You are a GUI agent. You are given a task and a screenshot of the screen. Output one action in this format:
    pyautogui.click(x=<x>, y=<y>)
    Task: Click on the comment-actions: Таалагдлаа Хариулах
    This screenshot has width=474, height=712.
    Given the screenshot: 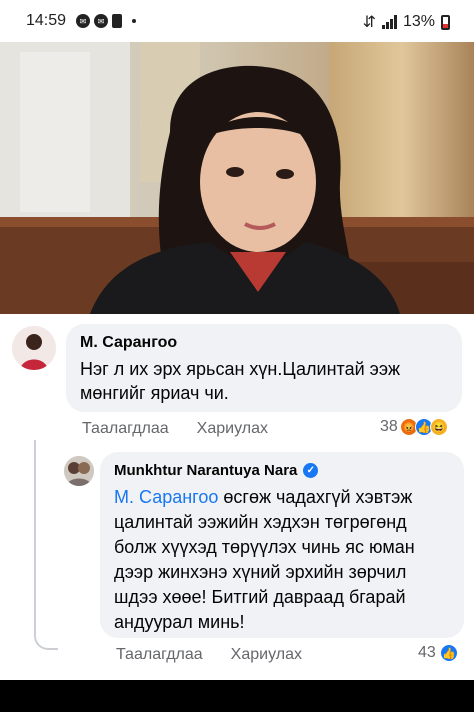 What is the action you would take?
    pyautogui.click(x=175, y=429)
    